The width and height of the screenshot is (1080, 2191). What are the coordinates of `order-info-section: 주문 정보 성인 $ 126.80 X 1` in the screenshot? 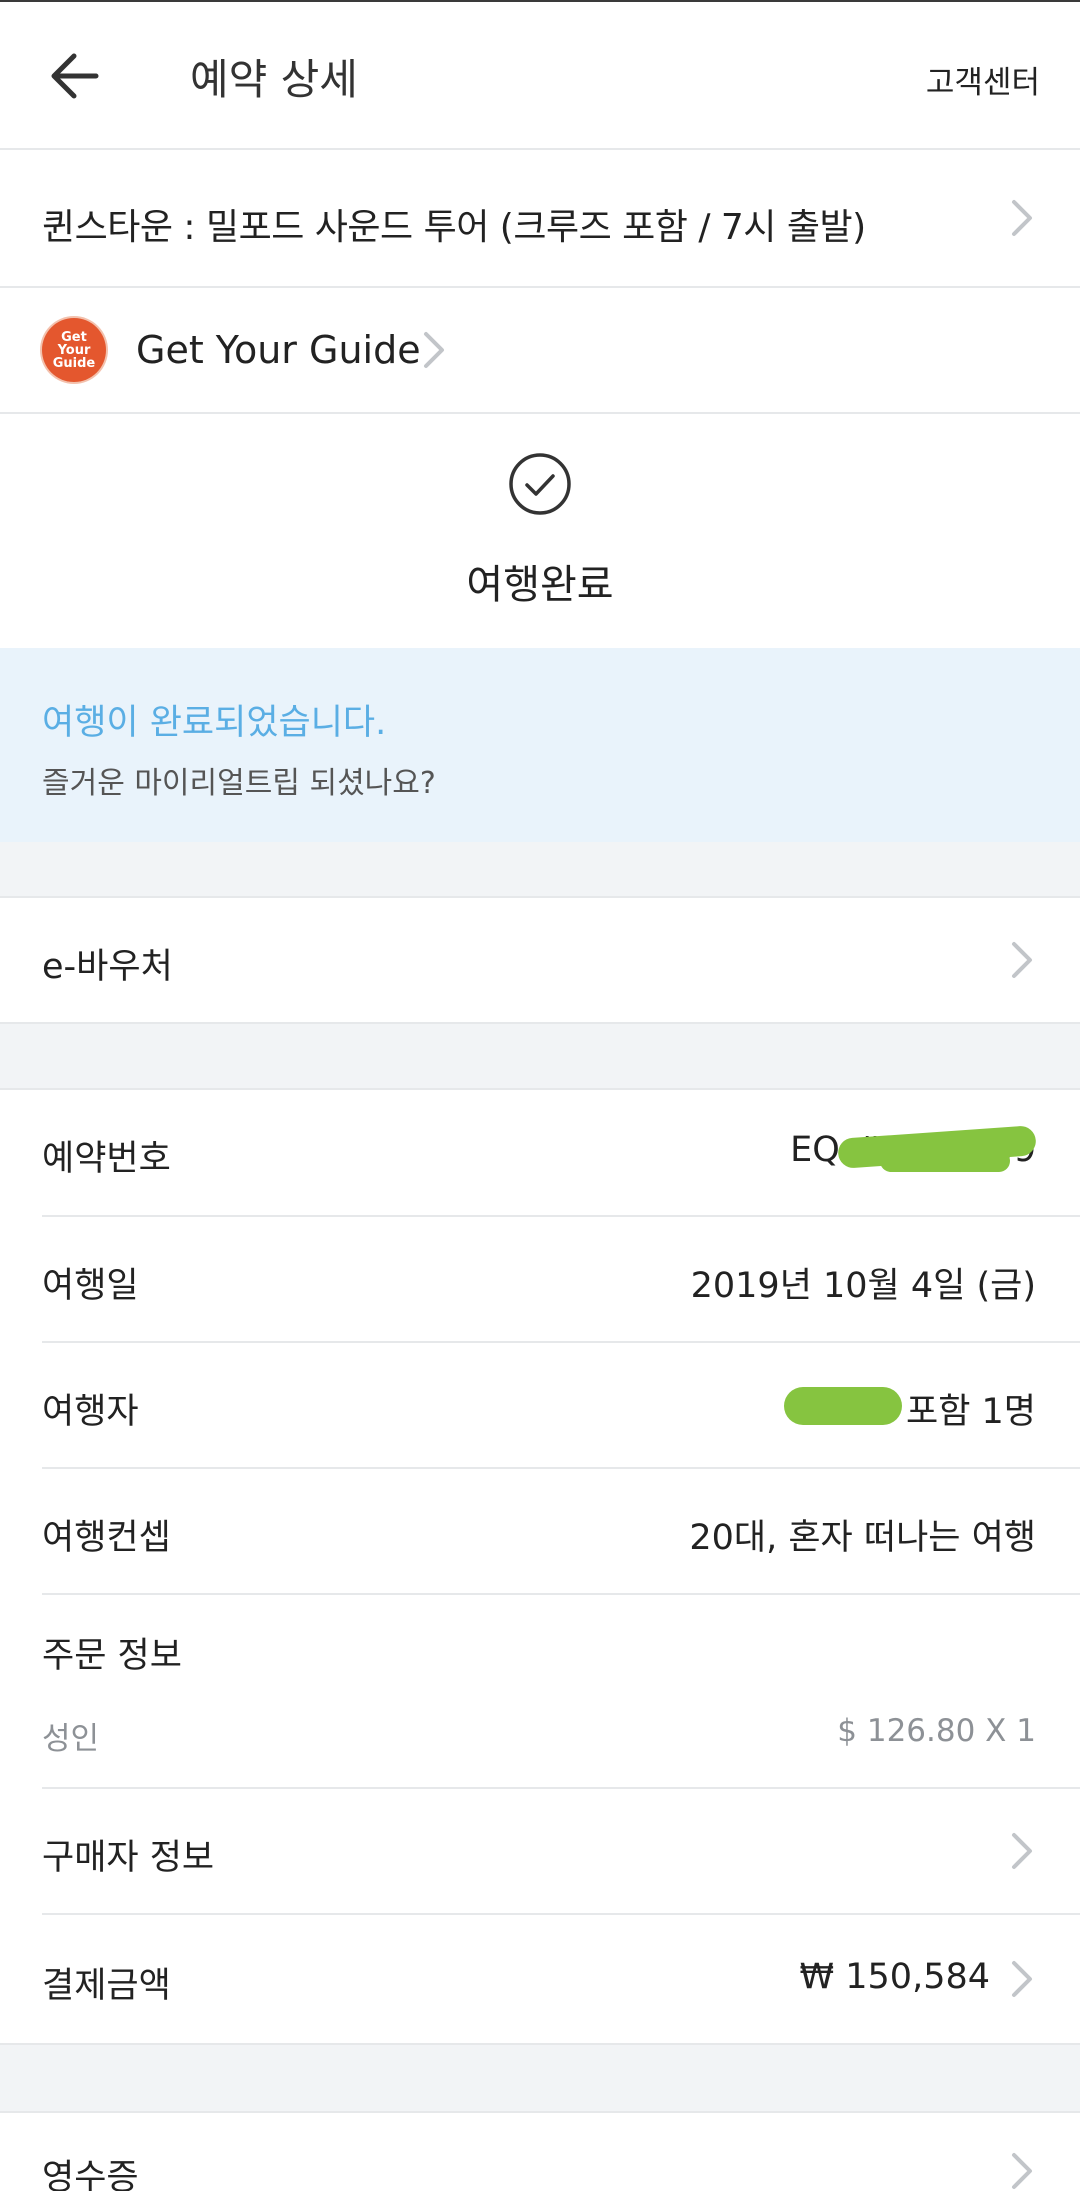 It's located at (540, 1691).